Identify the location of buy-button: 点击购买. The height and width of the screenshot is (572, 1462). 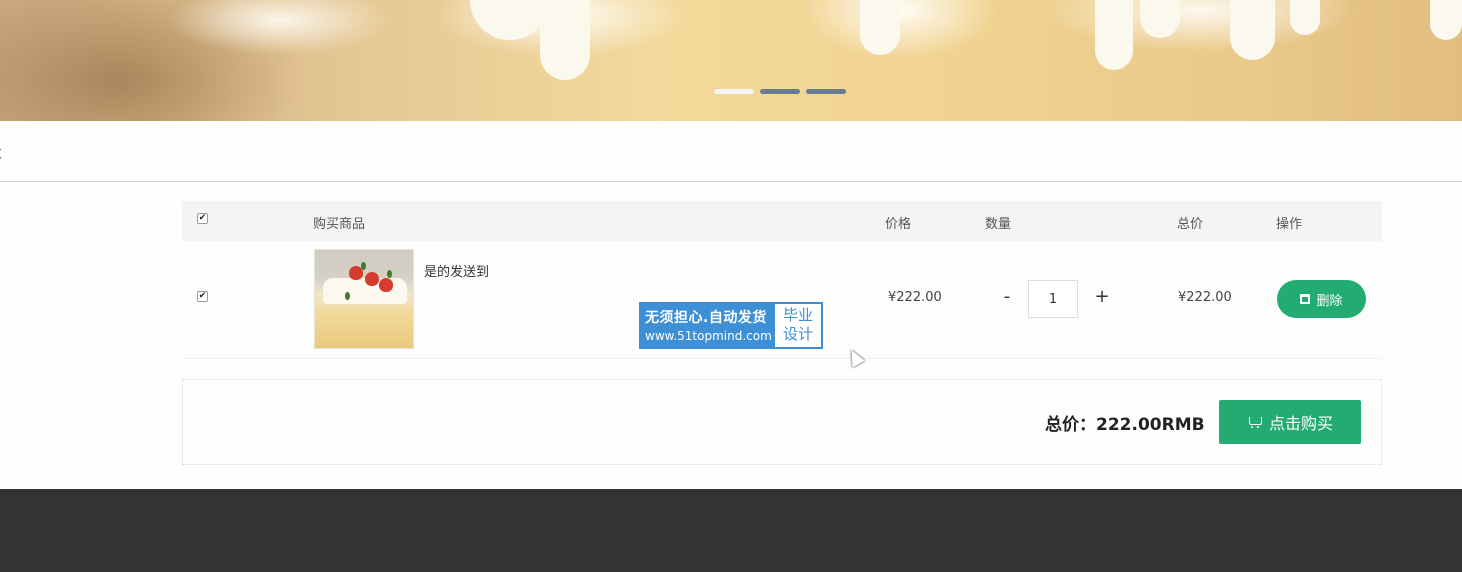
(1290, 422).